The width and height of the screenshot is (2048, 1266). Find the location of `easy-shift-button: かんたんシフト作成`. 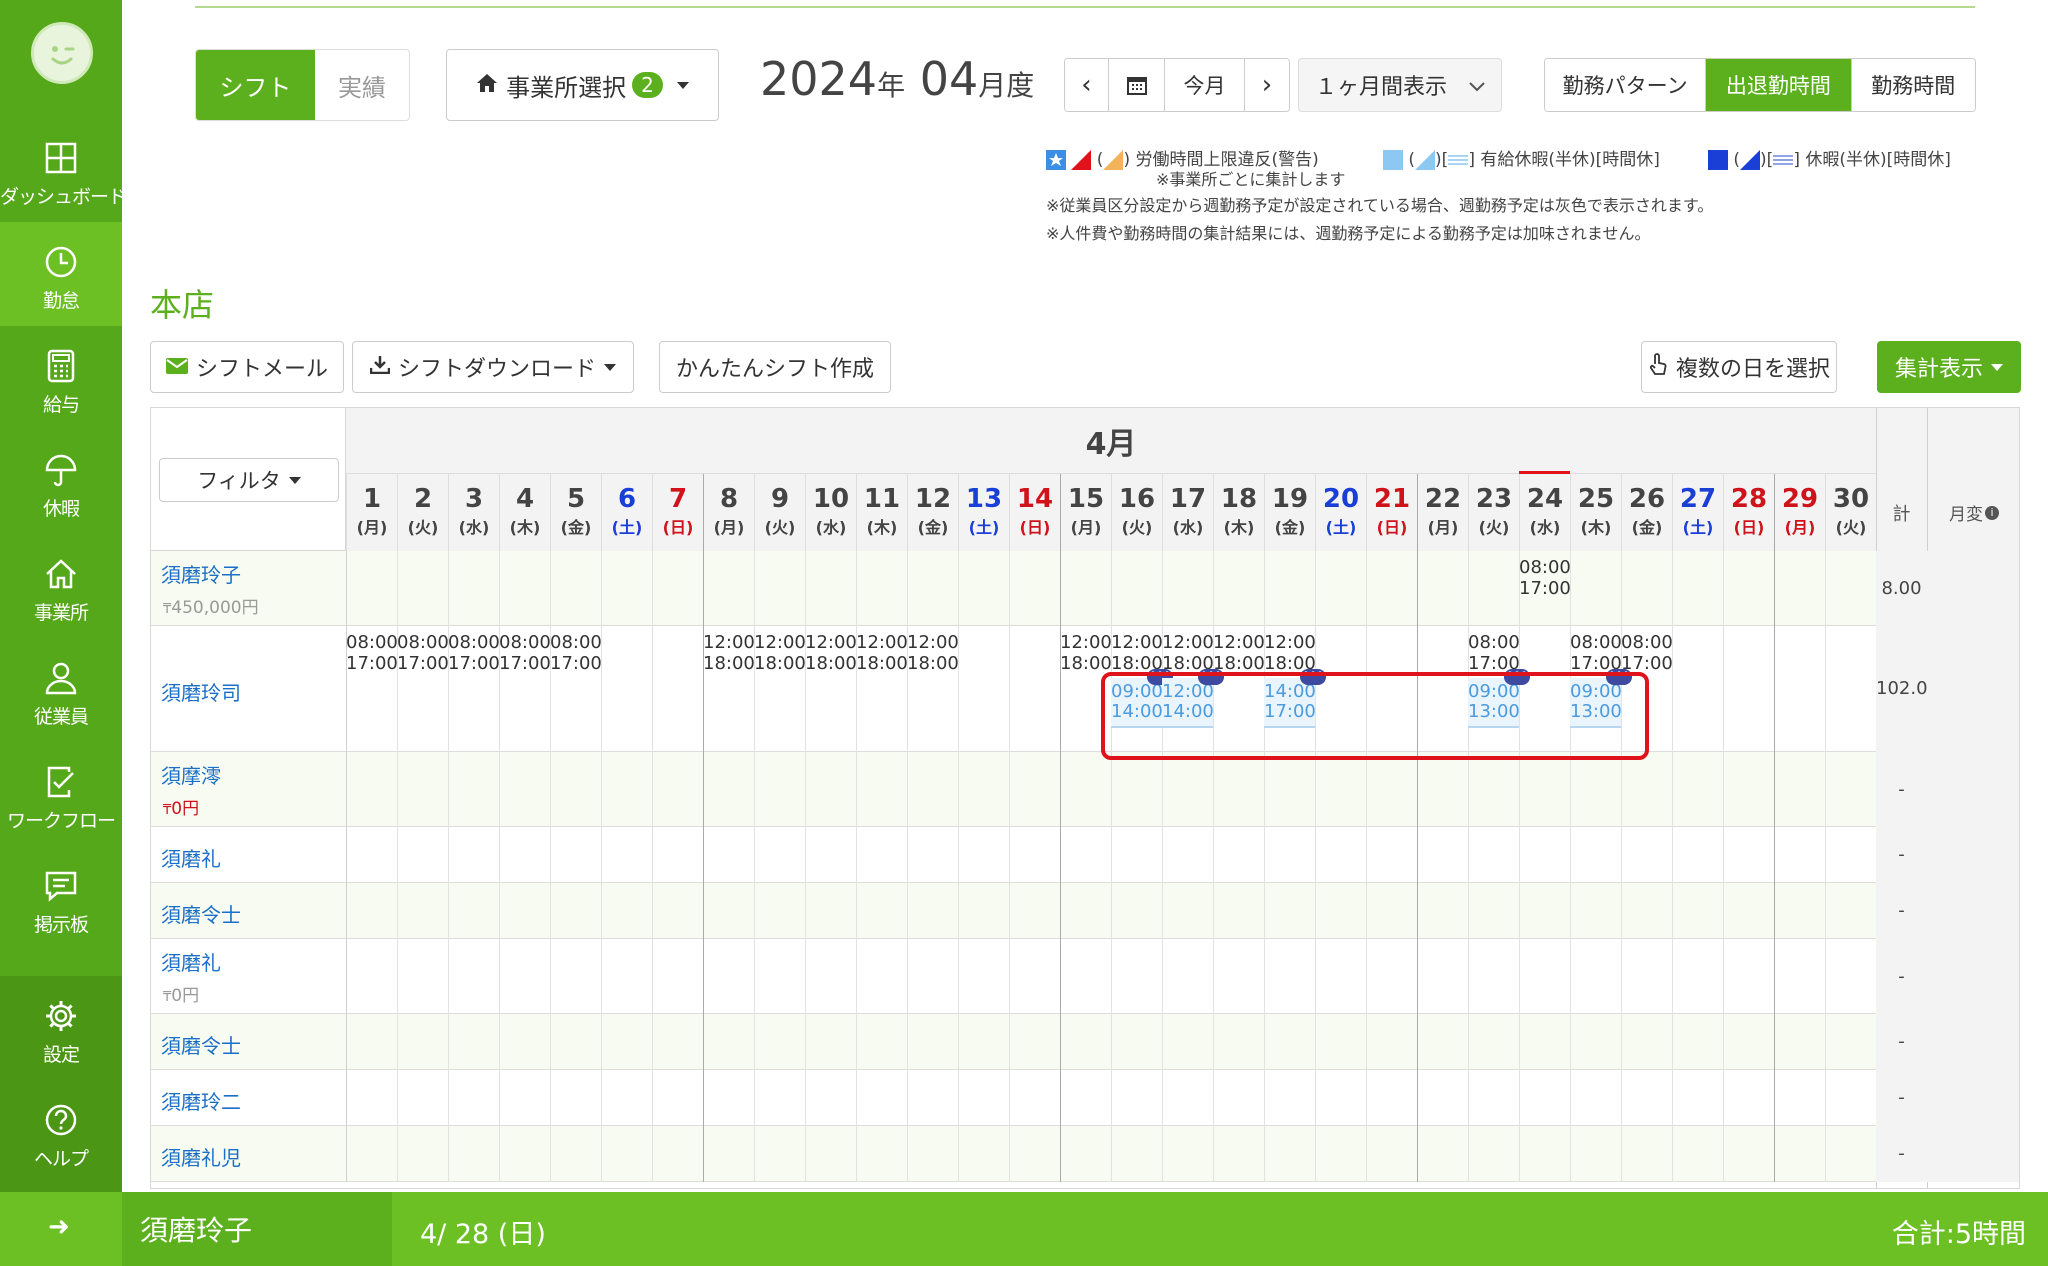

easy-shift-button: かんたんシフト作成 is located at coordinates (775, 367).